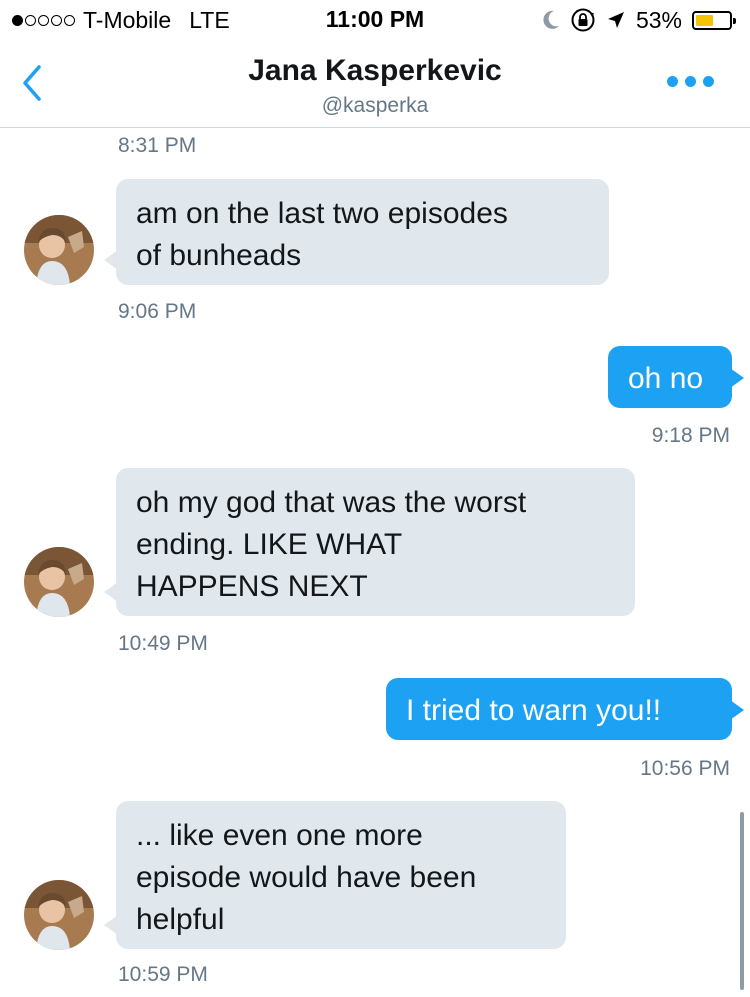 The width and height of the screenshot is (750, 997). What do you see at coordinates (362, 232) in the screenshot?
I see `received-message-bubble: am on the last two episodes of bunheads` at bounding box center [362, 232].